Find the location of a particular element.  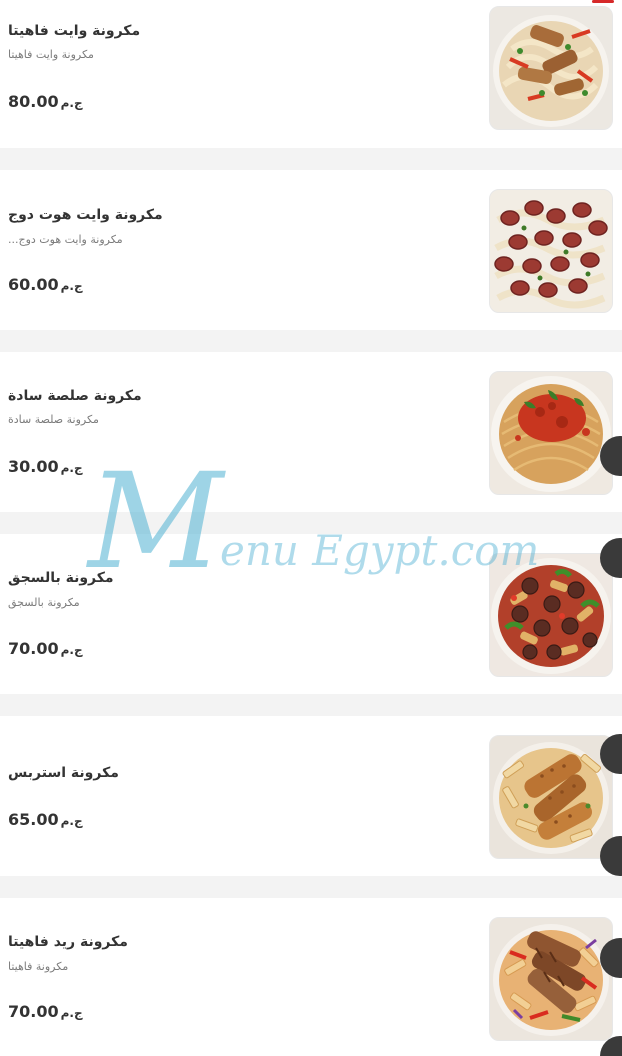

red-fajita-pasta-image is located at coordinates (551, 979).